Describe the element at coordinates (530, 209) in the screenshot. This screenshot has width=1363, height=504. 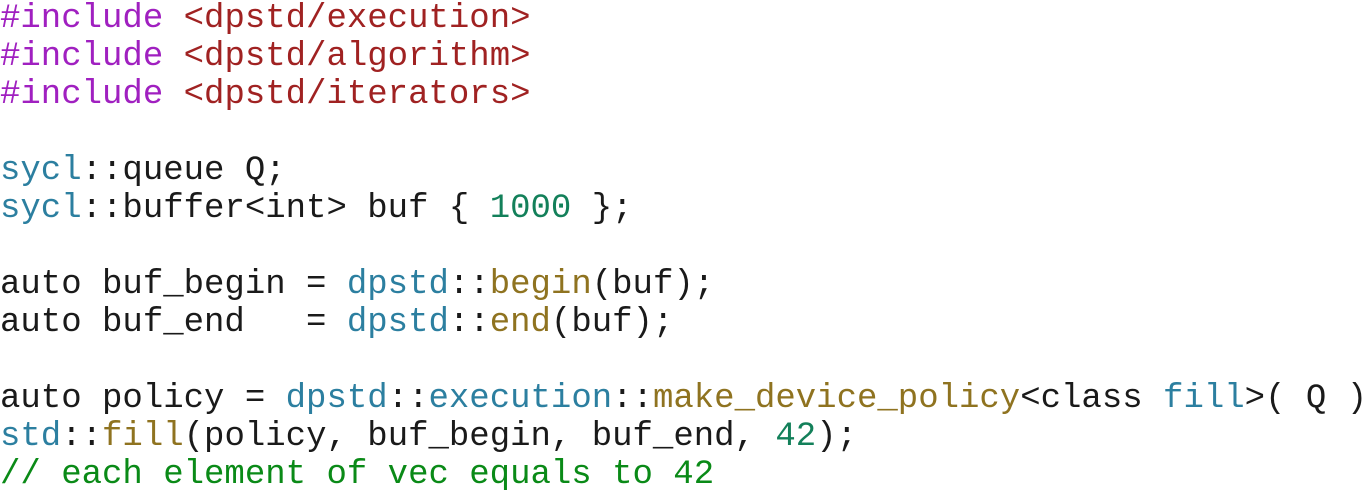
I see `code-token-number: 1000` at that location.